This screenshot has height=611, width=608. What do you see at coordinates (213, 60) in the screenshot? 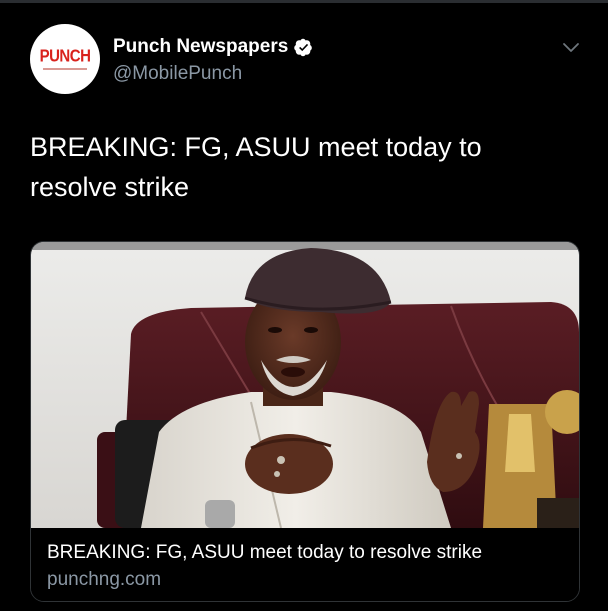
I see `author-info: Punch Newspapers @MobilePunch` at bounding box center [213, 60].